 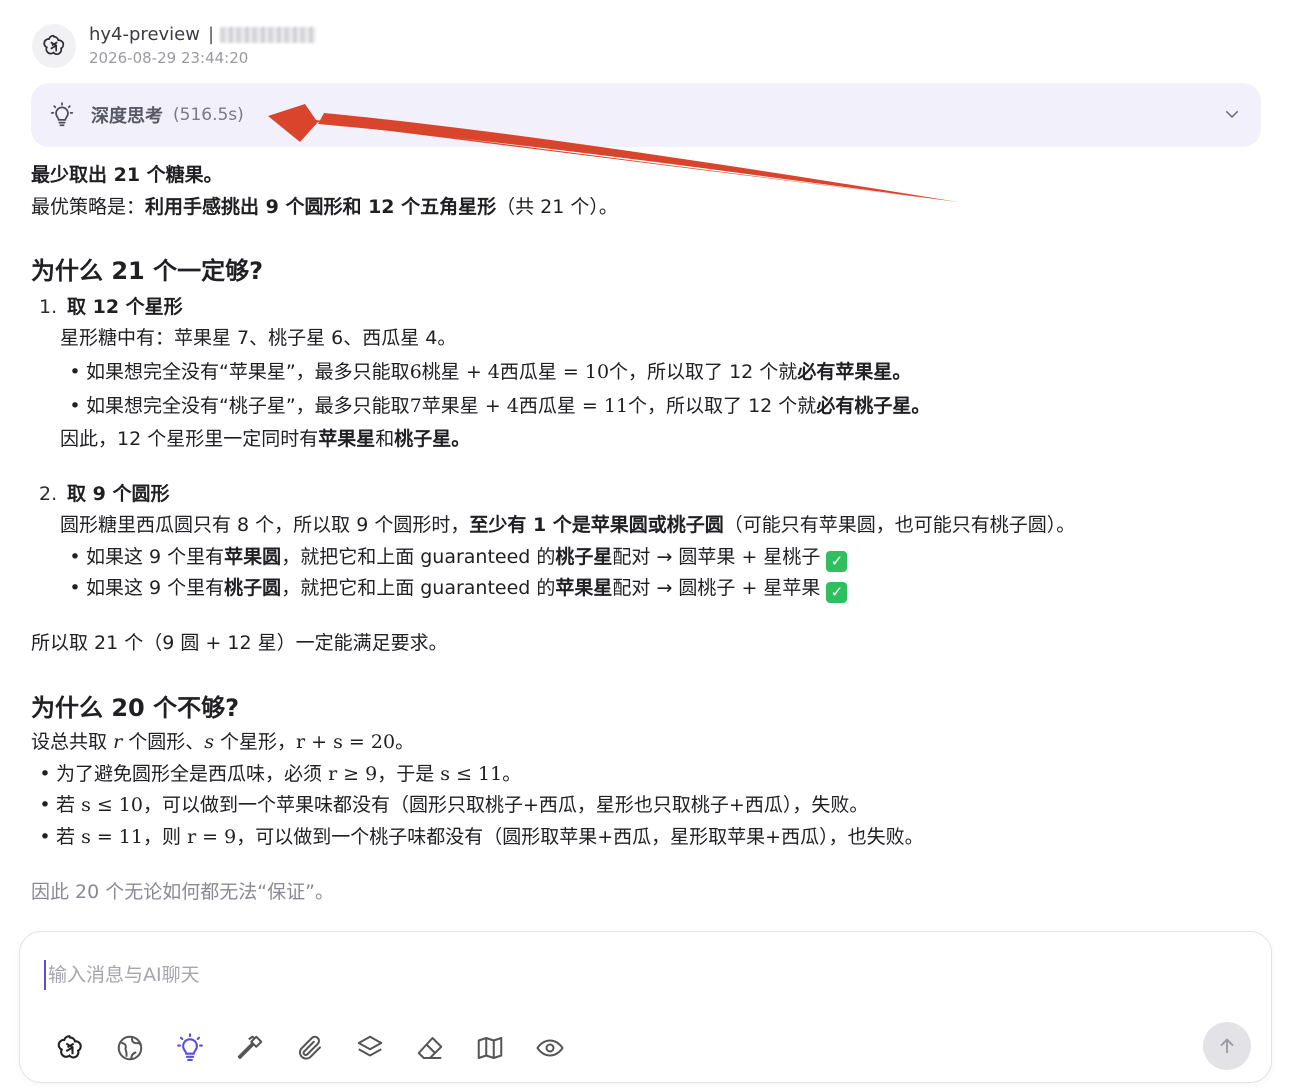 I want to click on message-input, so click(x=594, y=975).